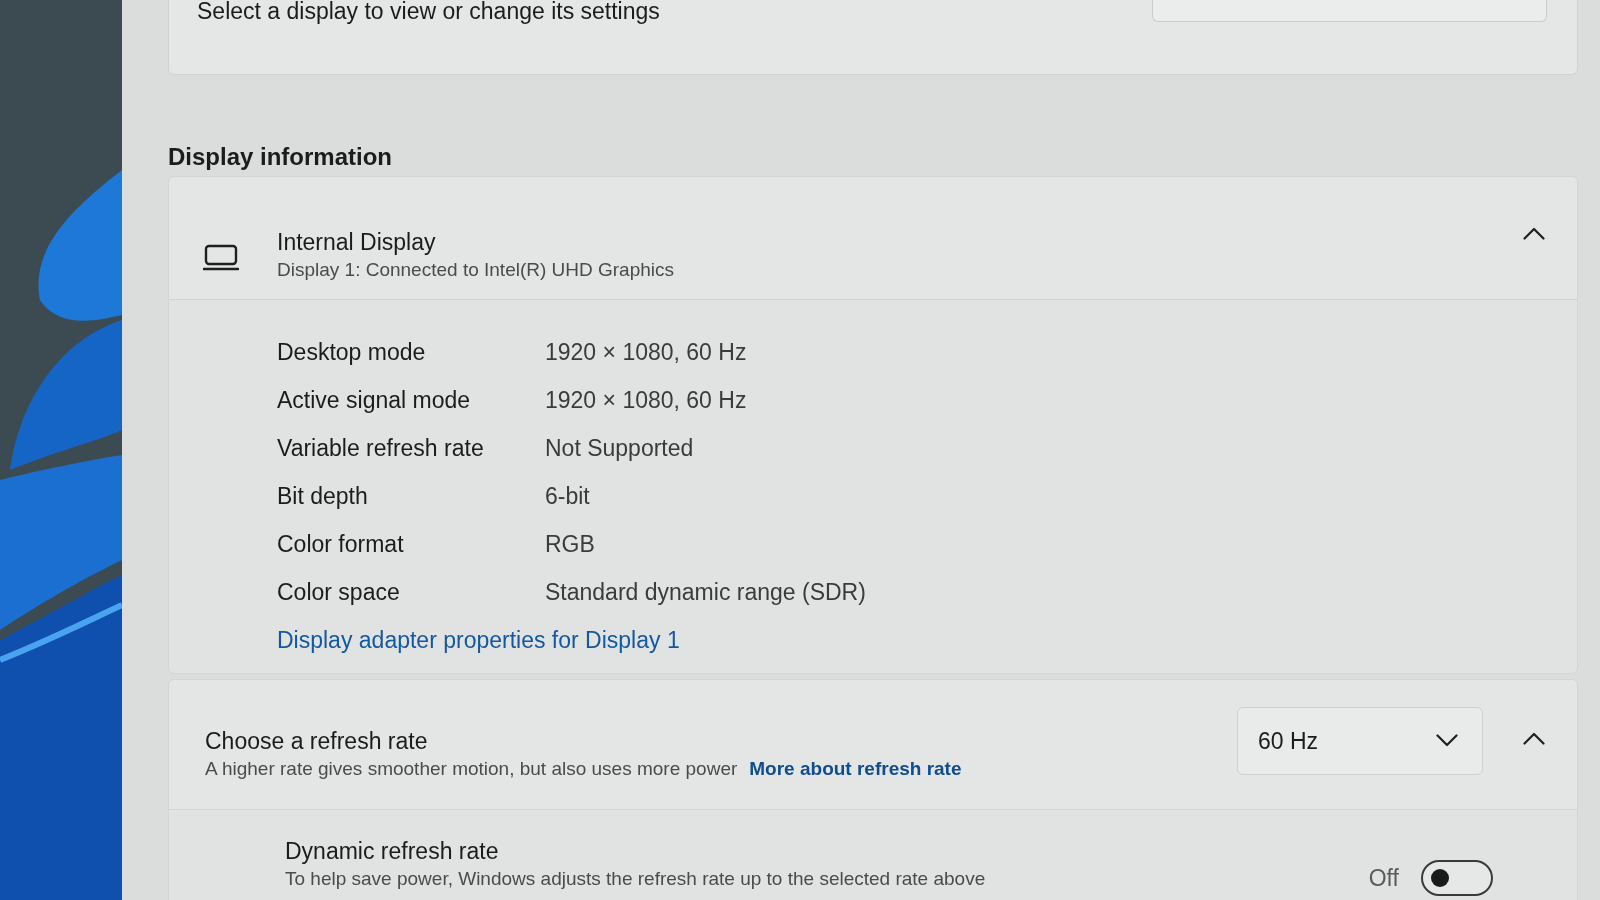 The image size is (1600, 900). What do you see at coordinates (1360, 740) in the screenshot?
I see `refresh-rate-dropdown: 60 Hz` at bounding box center [1360, 740].